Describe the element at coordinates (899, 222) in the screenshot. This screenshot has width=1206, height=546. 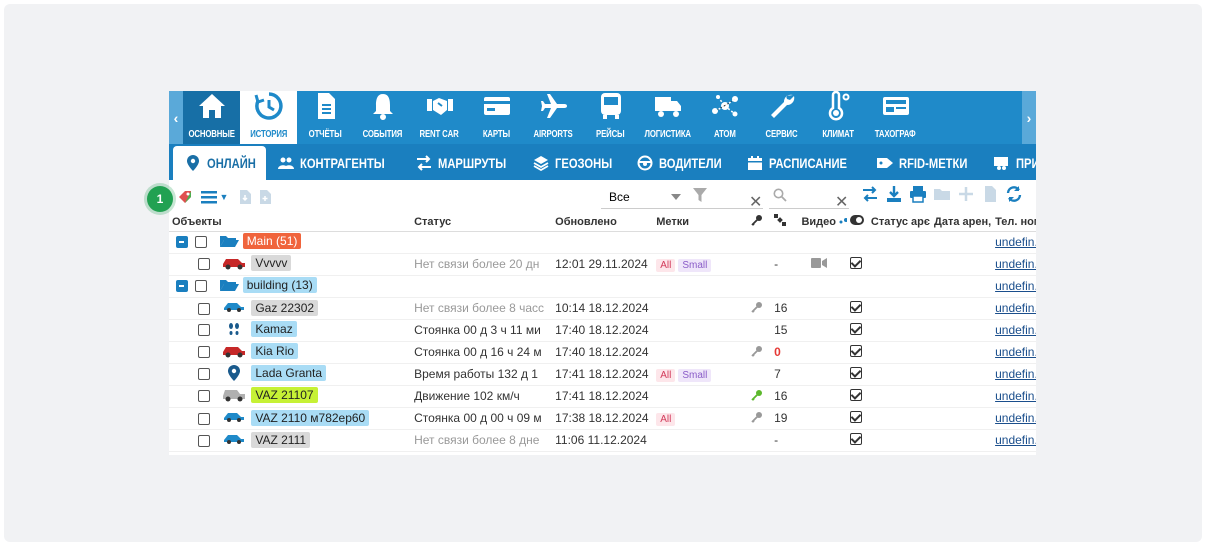
I see `column-header: Статус арє` at that location.